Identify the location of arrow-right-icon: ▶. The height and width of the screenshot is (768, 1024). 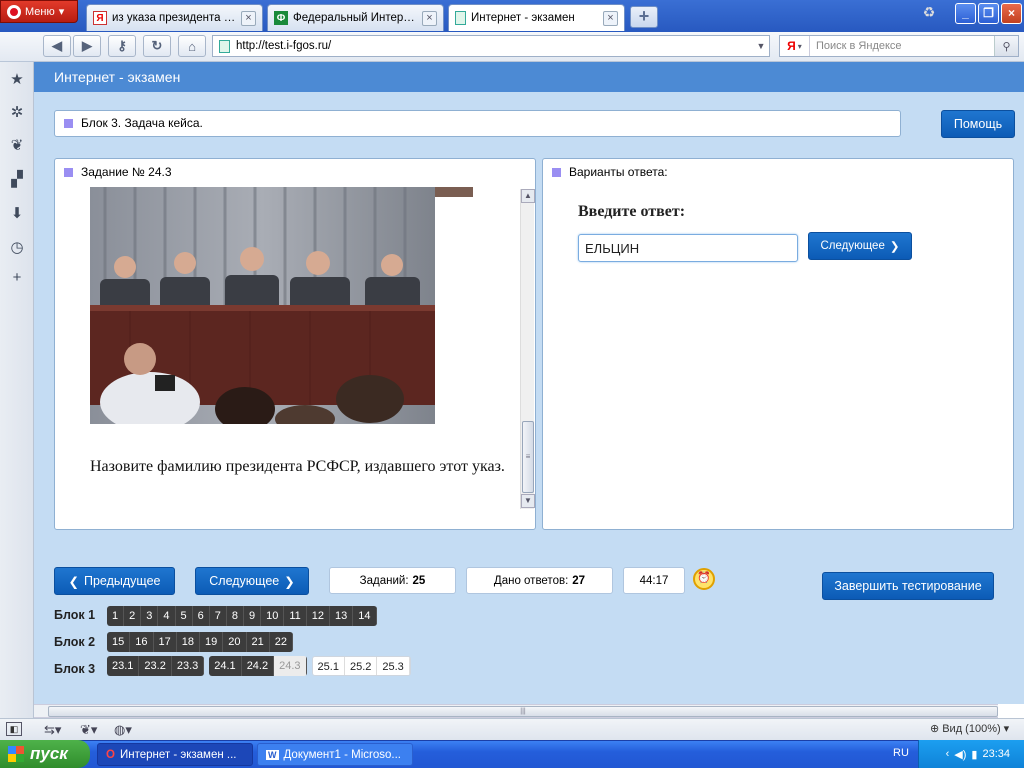
(87, 45).